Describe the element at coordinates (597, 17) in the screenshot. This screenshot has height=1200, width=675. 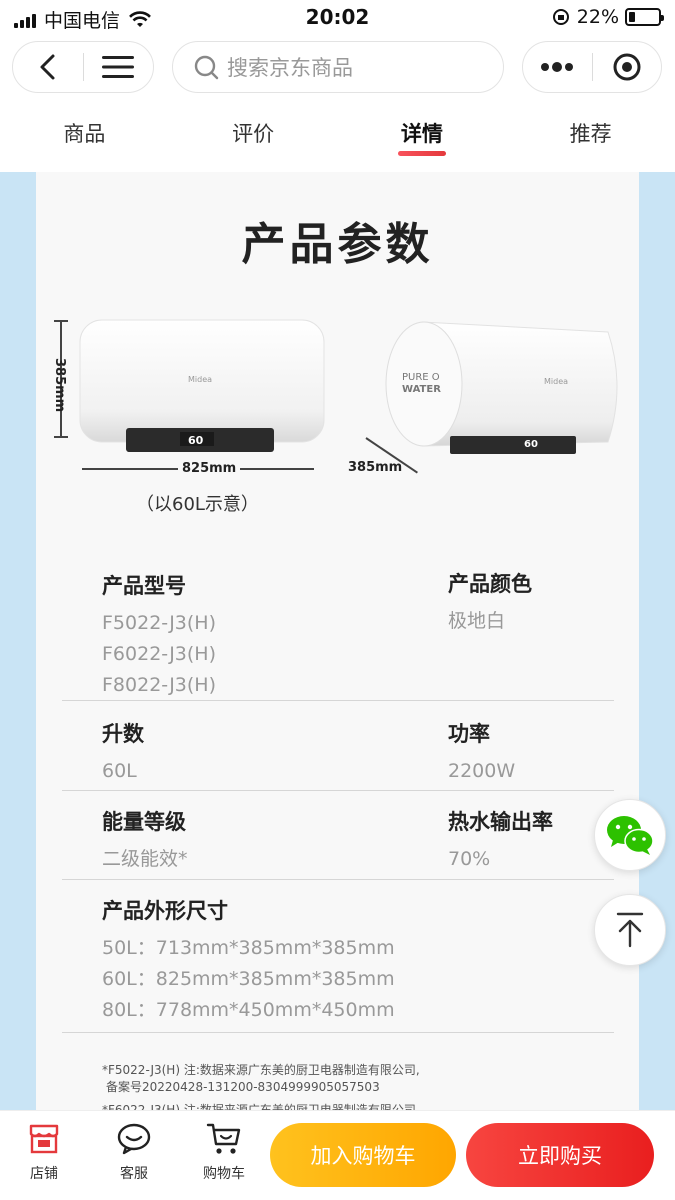
I see `battery-percent: 22%` at that location.